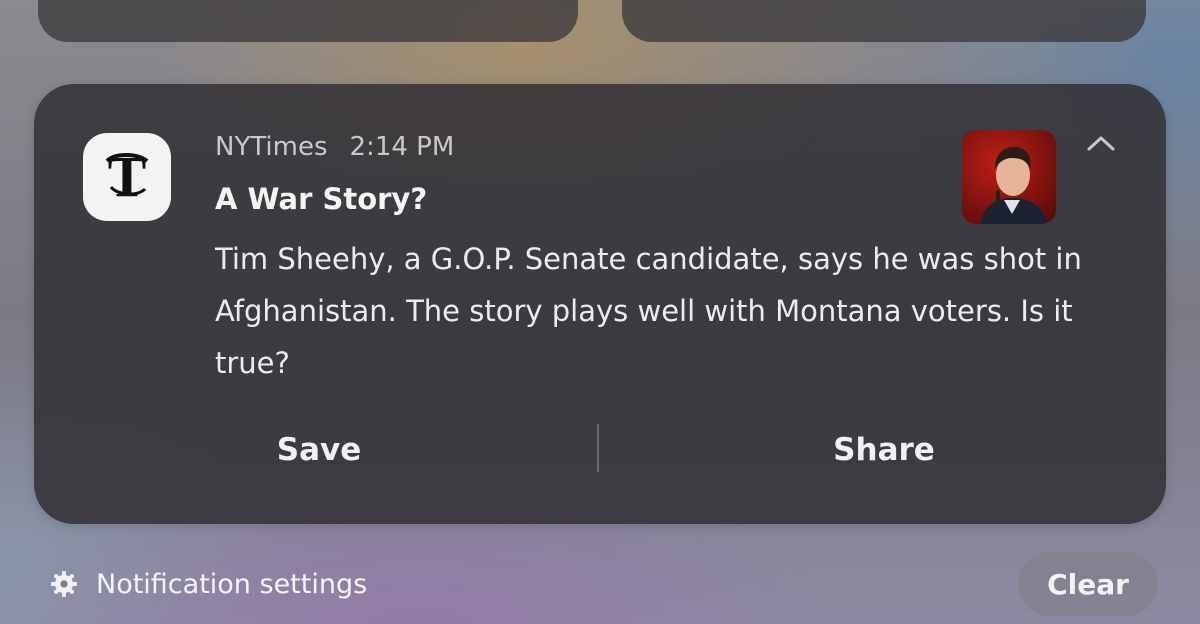  What do you see at coordinates (598, 448) in the screenshot?
I see `action-divider` at bounding box center [598, 448].